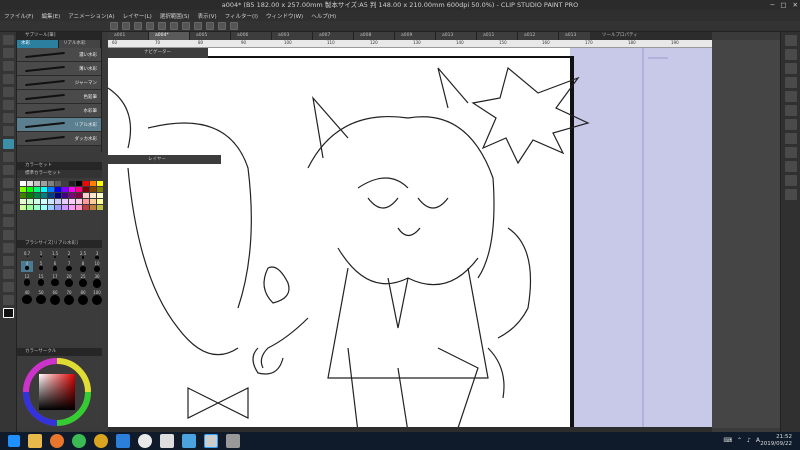  Describe the element at coordinates (69, 281) in the screenshot. I see `brush-size-option: 20` at that location.